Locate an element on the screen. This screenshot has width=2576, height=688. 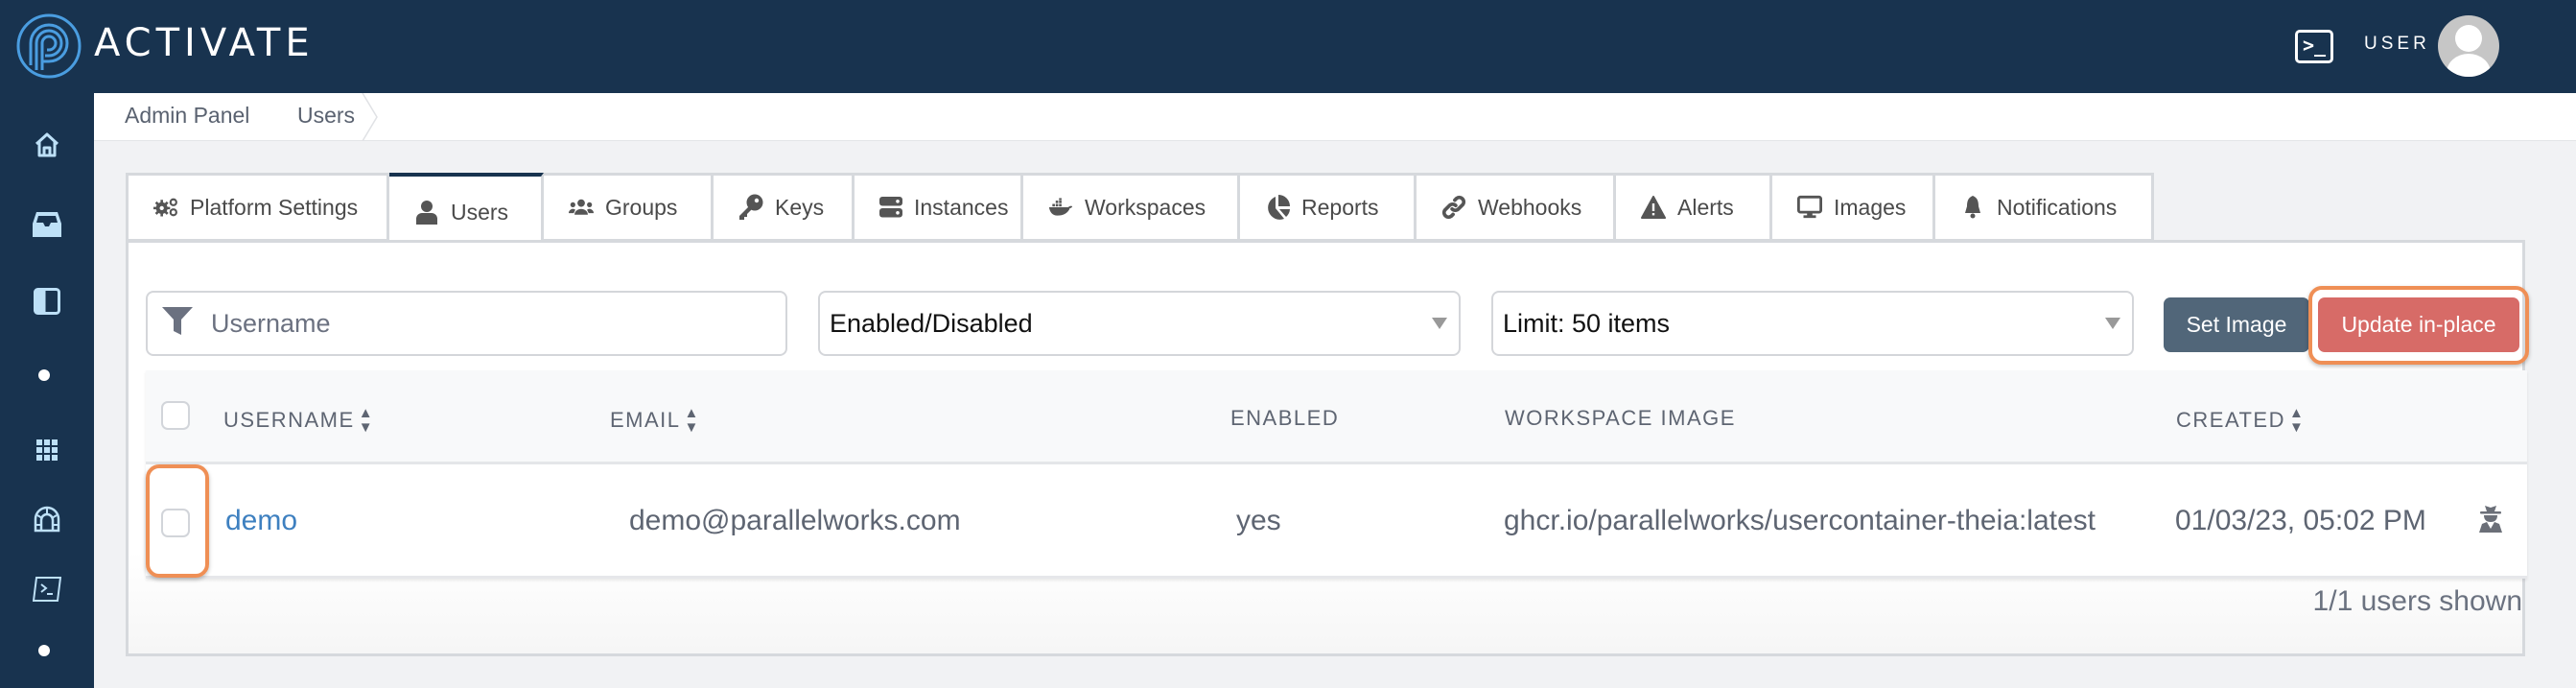
tab-label: Platform Settings is located at coordinates (274, 207).